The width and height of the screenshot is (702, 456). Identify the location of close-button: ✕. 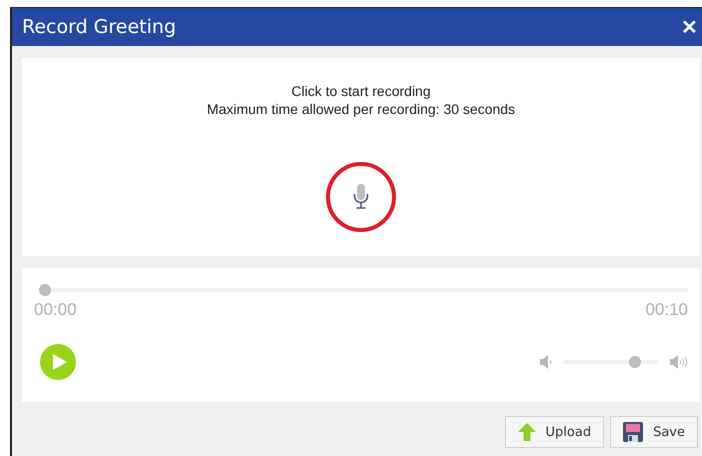
(689, 27).